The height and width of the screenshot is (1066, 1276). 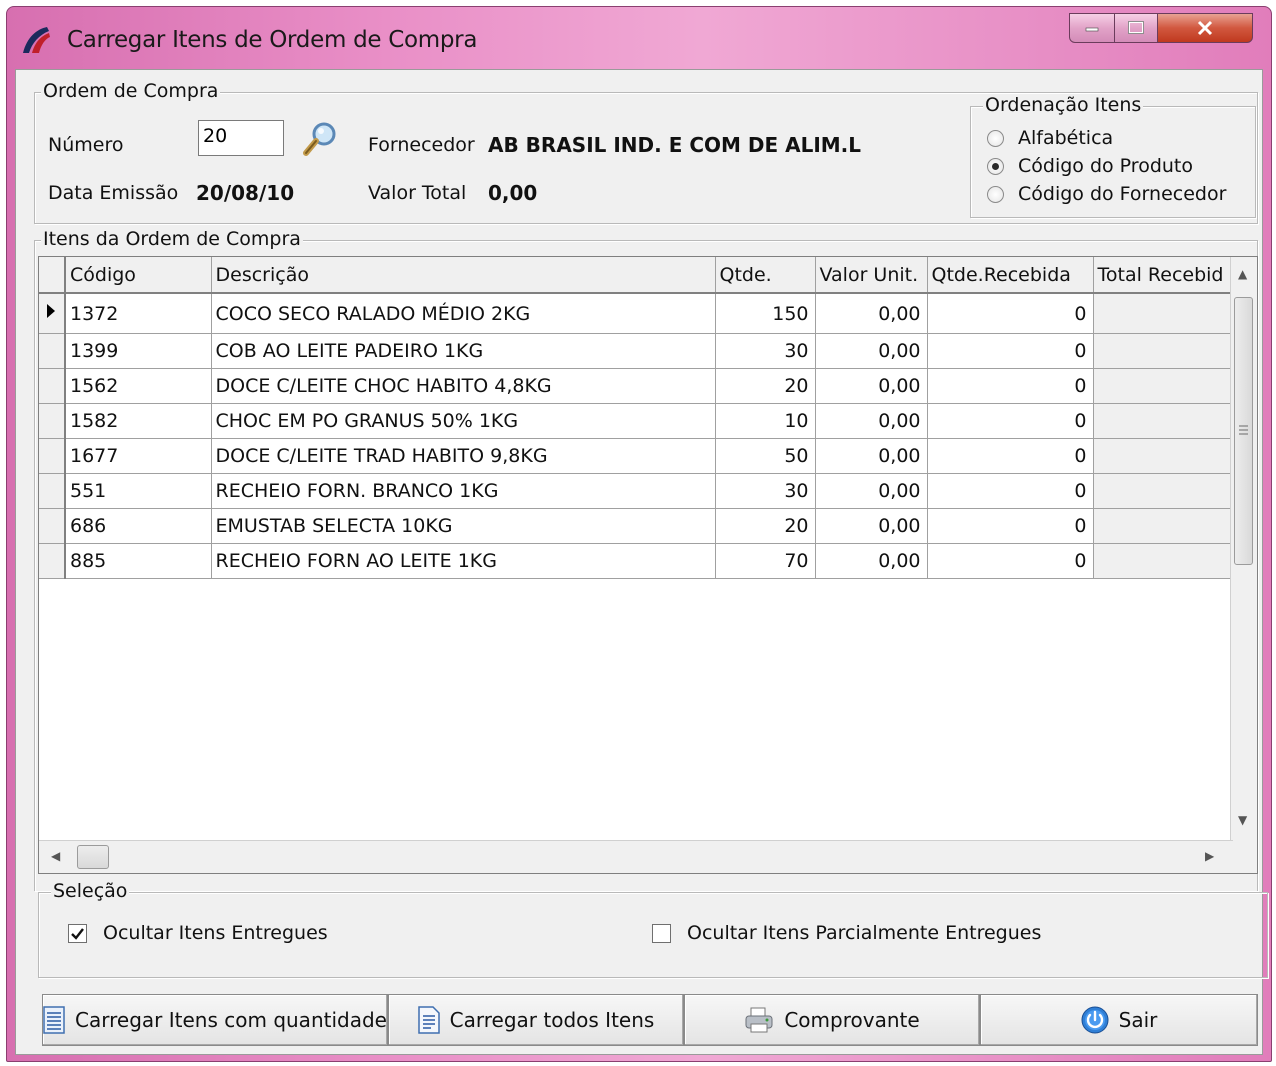 I want to click on table-row: 686 EMUSTAB SELECTA 10KG 20 0,00 0, so click(x=636, y=526).